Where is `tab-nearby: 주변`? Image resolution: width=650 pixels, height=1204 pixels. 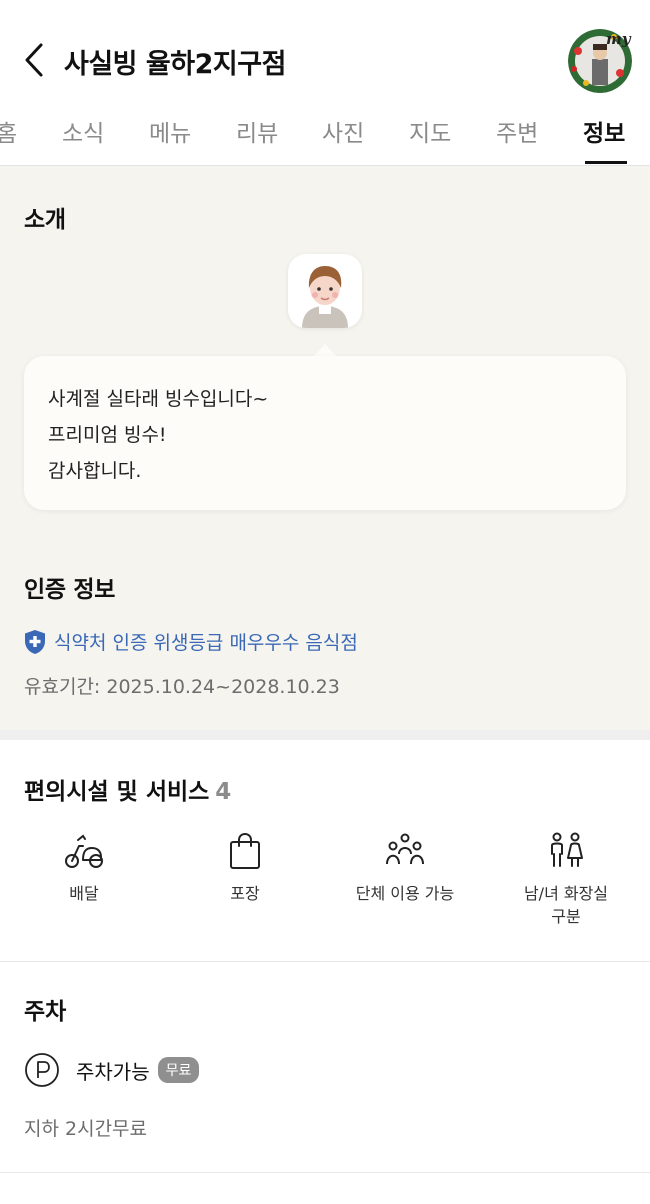
tab-nearby: 주변 is located at coordinates (517, 131).